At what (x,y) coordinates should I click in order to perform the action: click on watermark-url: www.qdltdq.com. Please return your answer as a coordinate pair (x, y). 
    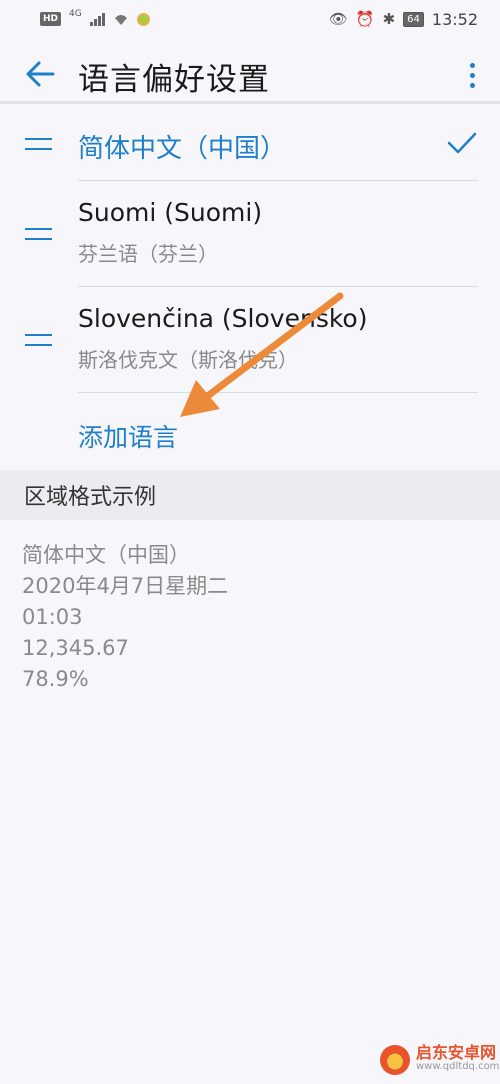
    Looking at the image, I should click on (458, 1066).